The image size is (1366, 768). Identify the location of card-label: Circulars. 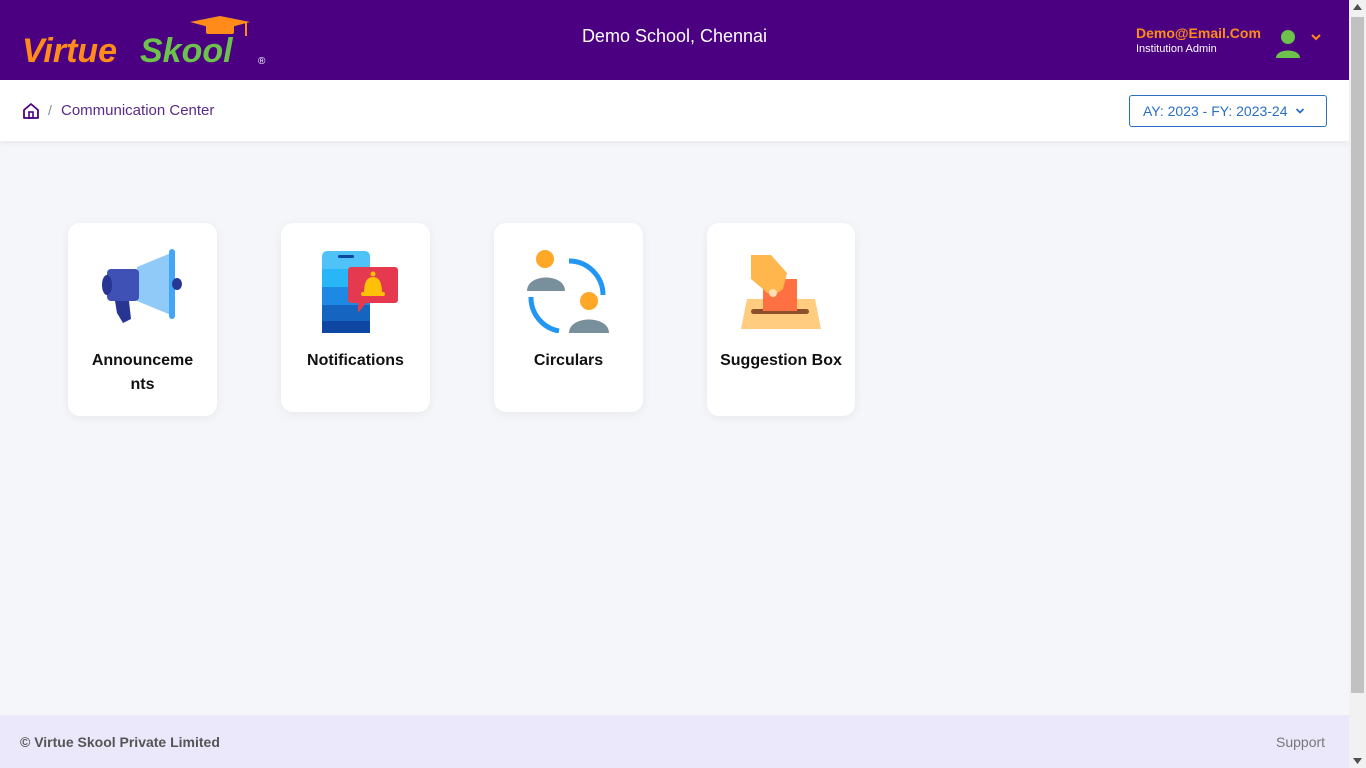
(568, 360).